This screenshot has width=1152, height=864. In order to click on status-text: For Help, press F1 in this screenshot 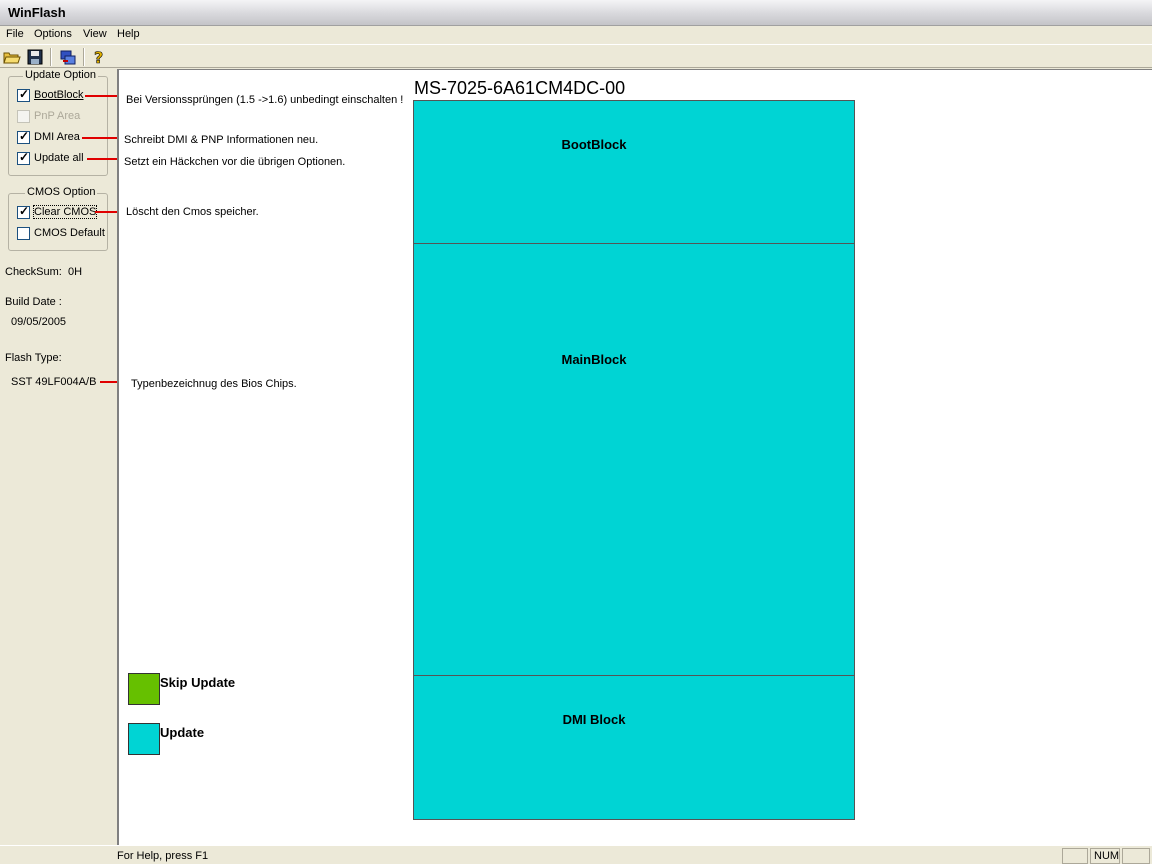, I will do `click(163, 856)`.